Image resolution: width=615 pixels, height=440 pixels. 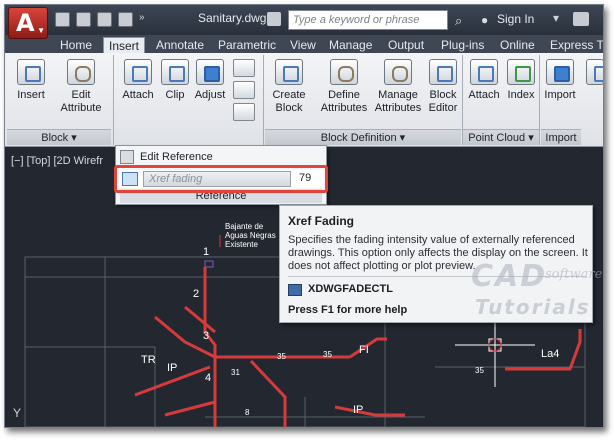 I want to click on snap-to-underlay-icon, so click(x=244, y=112).